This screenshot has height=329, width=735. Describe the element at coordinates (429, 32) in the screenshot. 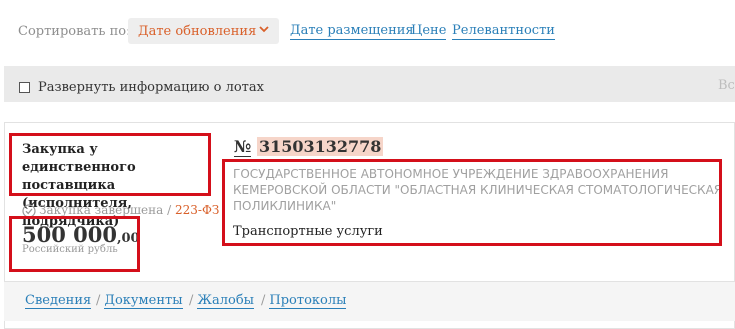

I see `sort-by-price-link: Цене` at that location.